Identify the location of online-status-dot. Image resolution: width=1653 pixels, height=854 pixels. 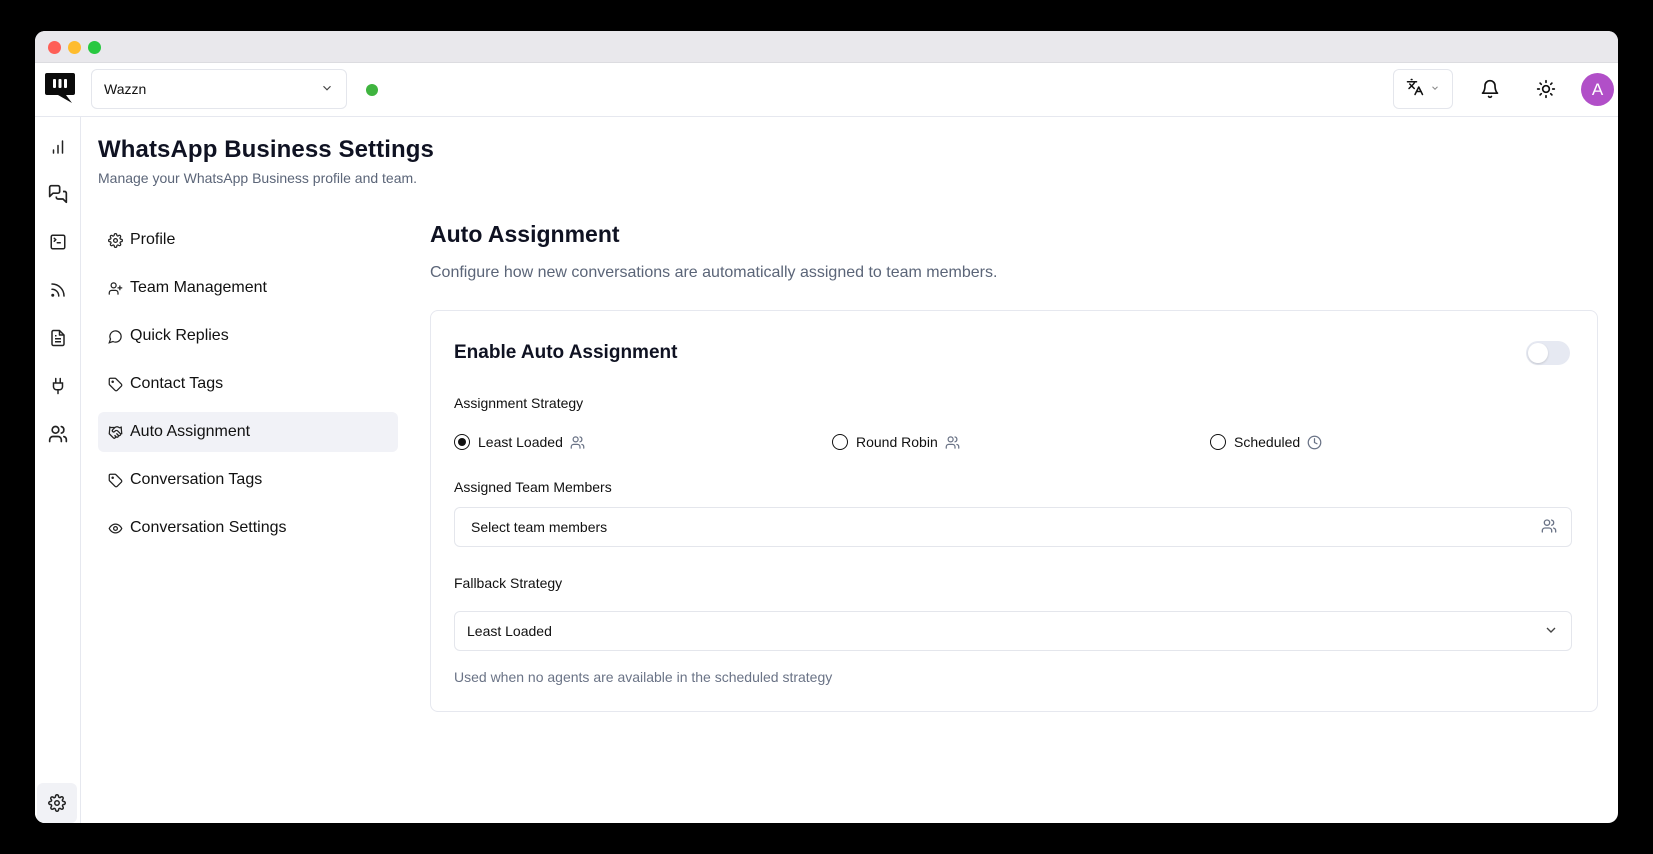
(372, 90).